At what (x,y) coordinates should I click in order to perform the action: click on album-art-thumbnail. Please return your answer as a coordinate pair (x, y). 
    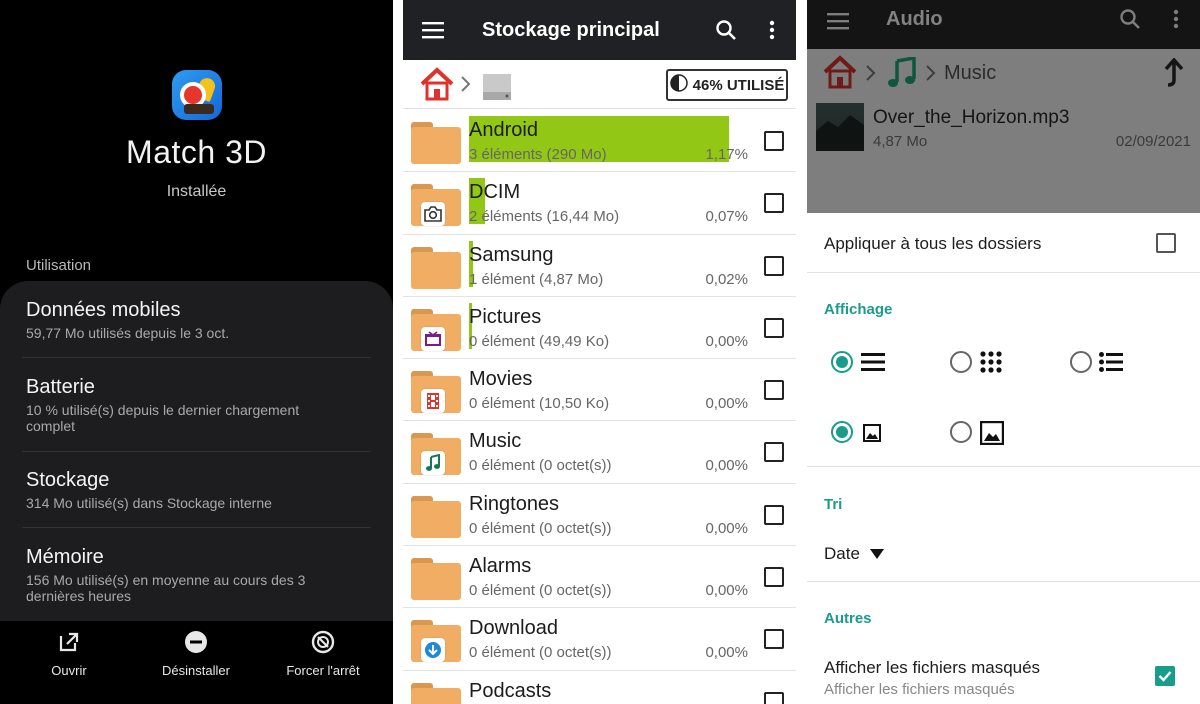
    Looking at the image, I should click on (840, 127).